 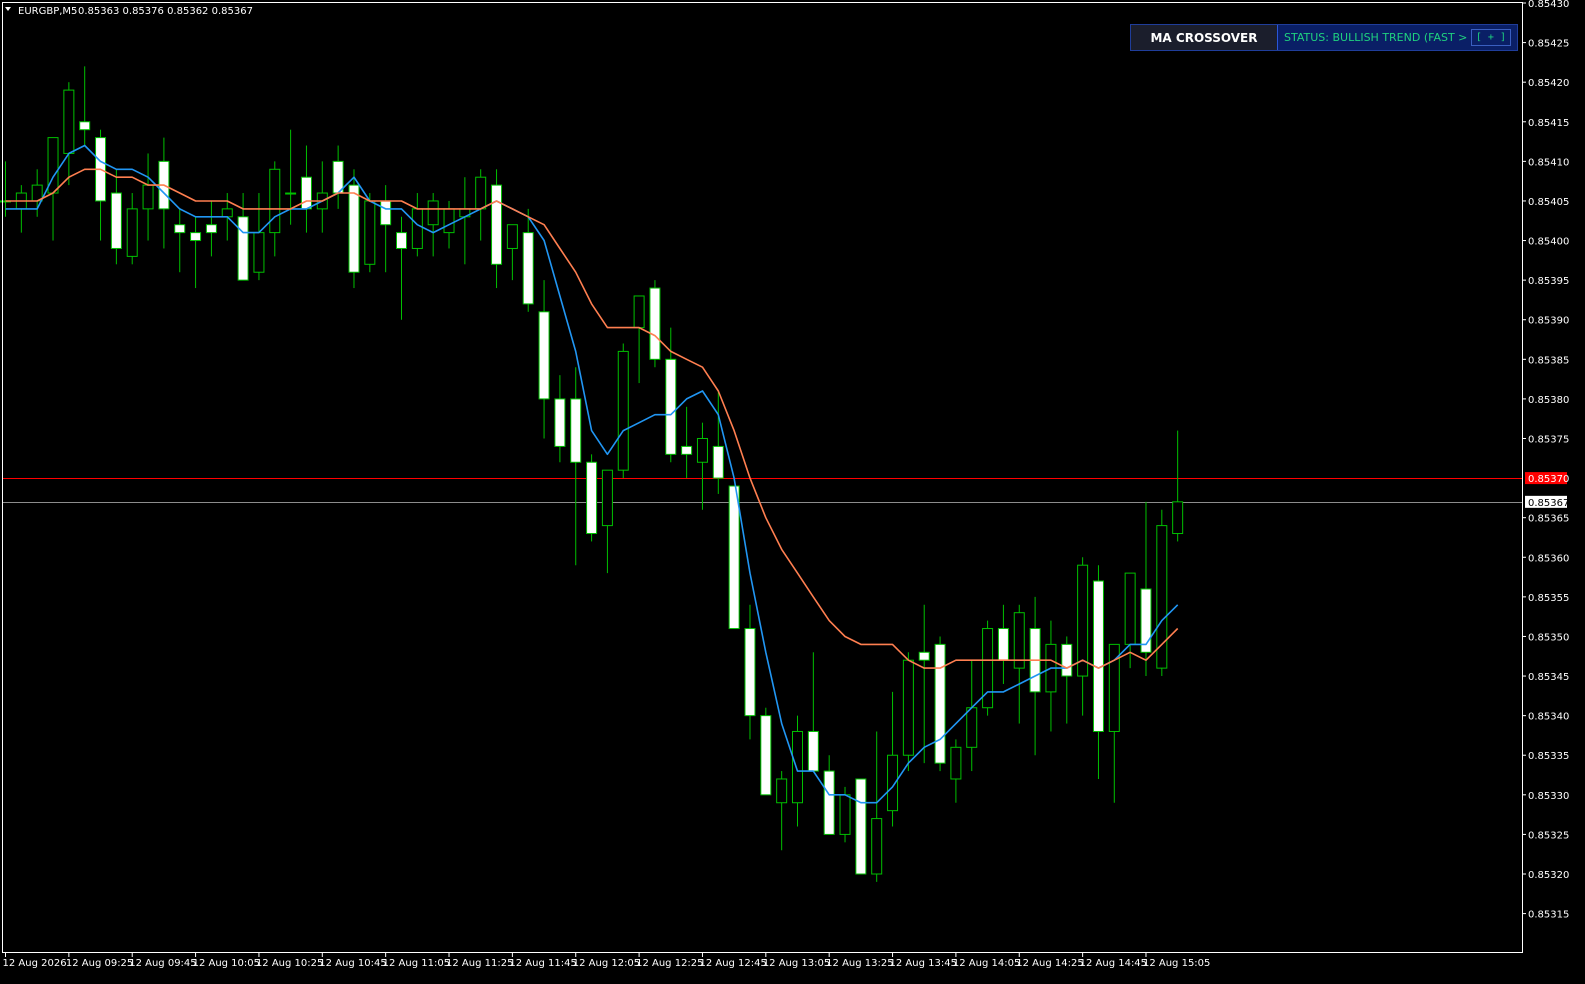 I want to click on y-tick-label: 0.85380, so click(x=1548, y=400).